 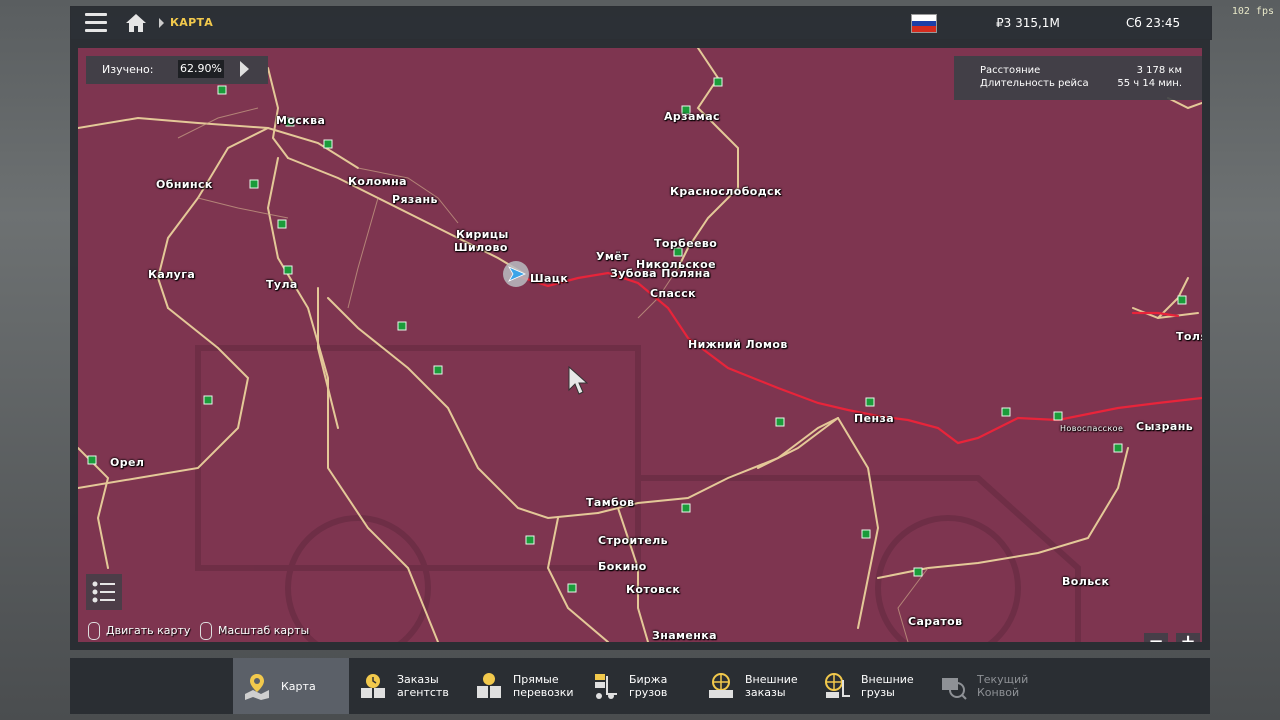 I want to click on nav-current-convoy-label: Текущий Конвой, so click(x=1003, y=686).